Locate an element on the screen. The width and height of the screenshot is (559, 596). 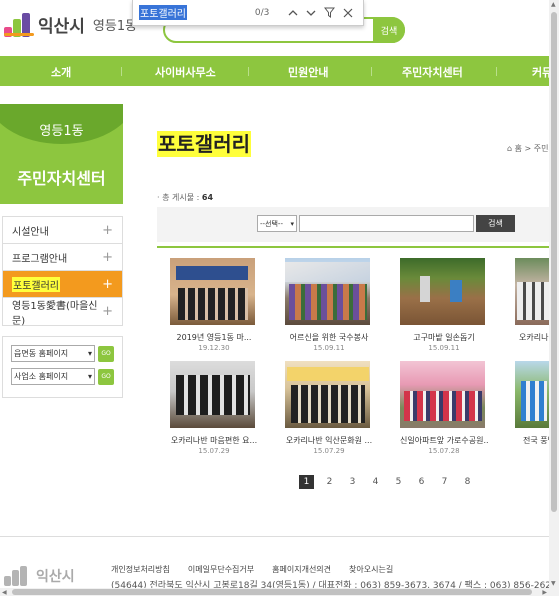
pagination: 1 2 3 4 5 6 7 8 is located at coordinates (391, 482).